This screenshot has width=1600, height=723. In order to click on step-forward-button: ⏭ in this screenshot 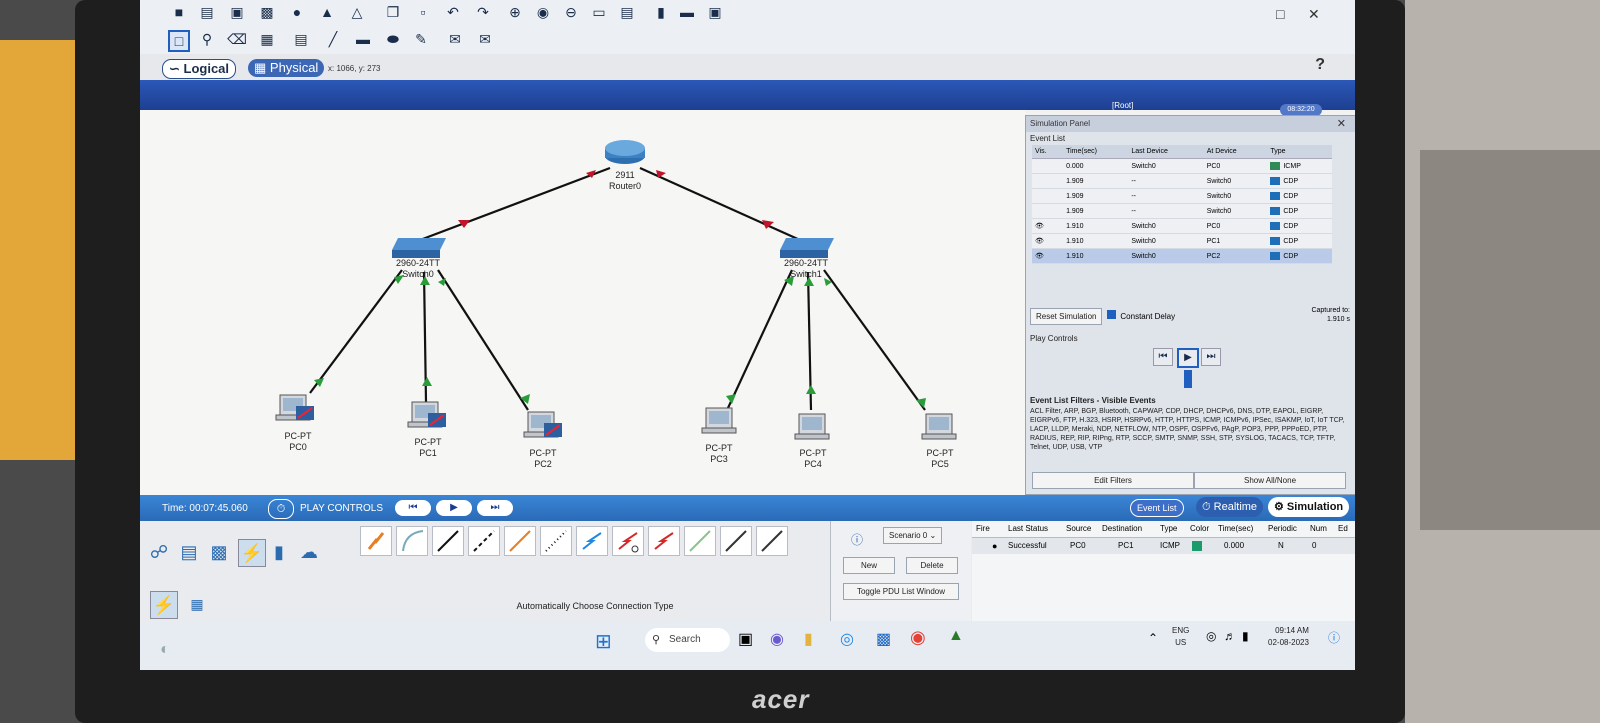, I will do `click(495, 508)`.